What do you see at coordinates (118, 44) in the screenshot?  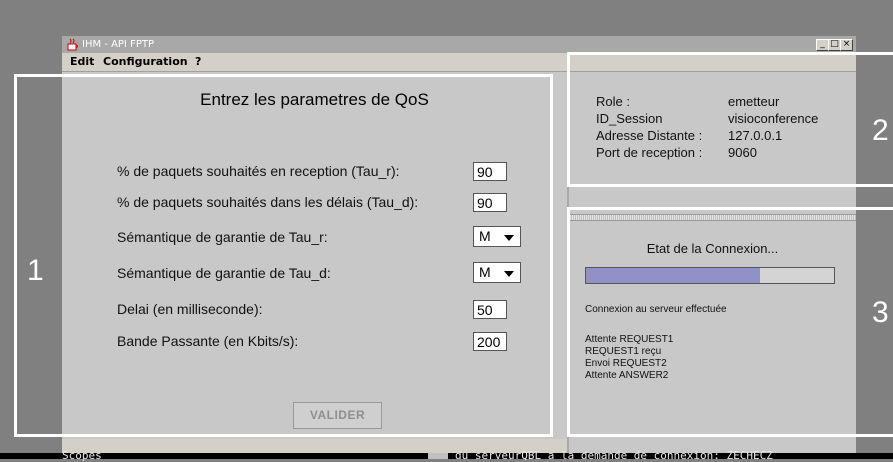 I see `window-title: IHM - API FPTP` at bounding box center [118, 44].